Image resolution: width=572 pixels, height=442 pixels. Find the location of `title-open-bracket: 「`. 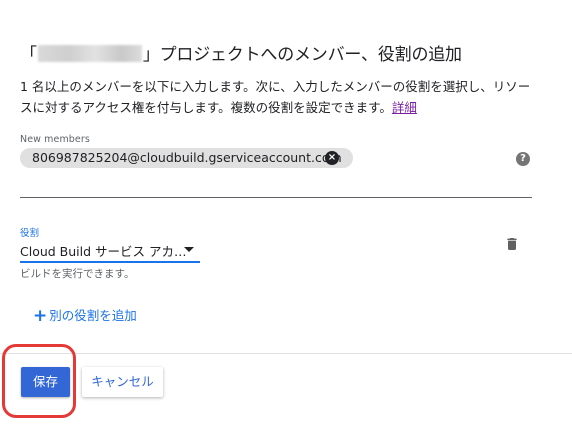

title-open-bracket: 「 is located at coordinates (28, 55).